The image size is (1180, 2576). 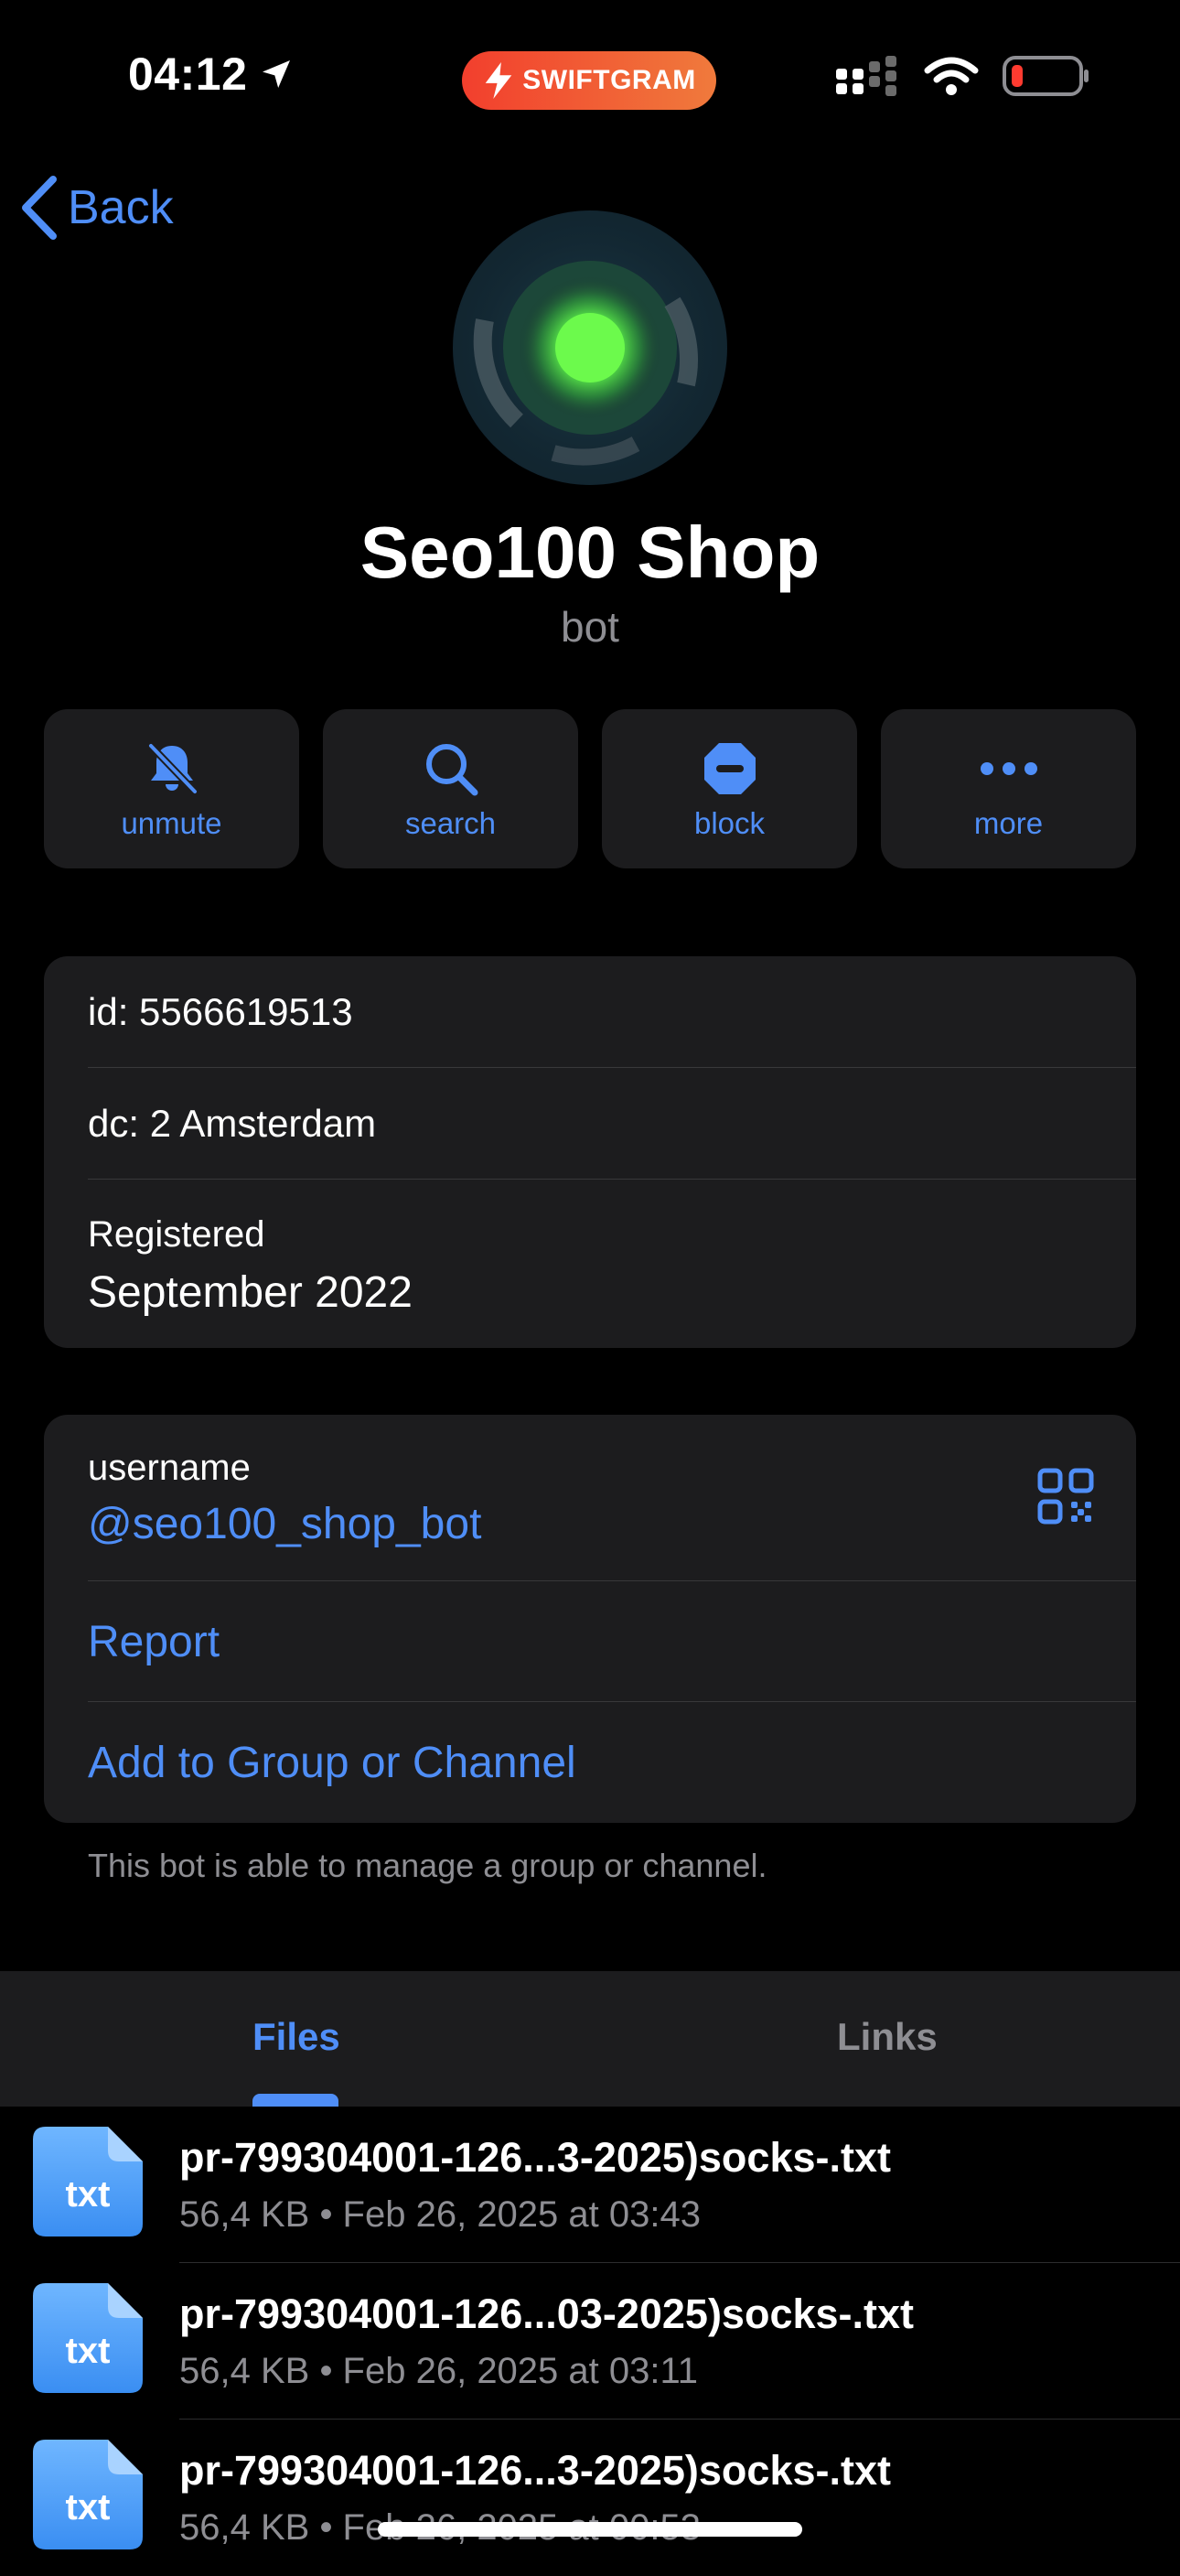 I want to click on avatar, so click(x=590, y=347).